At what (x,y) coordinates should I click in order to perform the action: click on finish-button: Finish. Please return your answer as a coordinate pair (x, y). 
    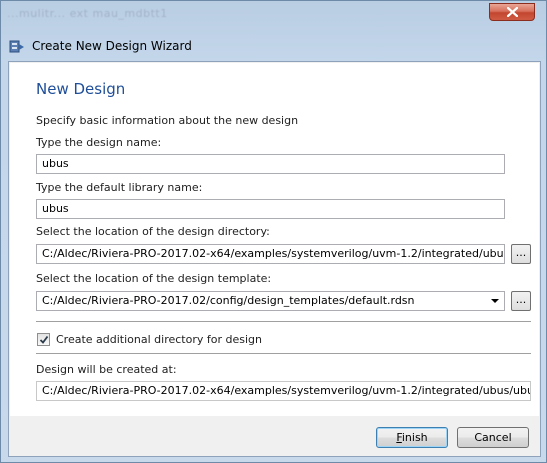
    Looking at the image, I should click on (412, 437).